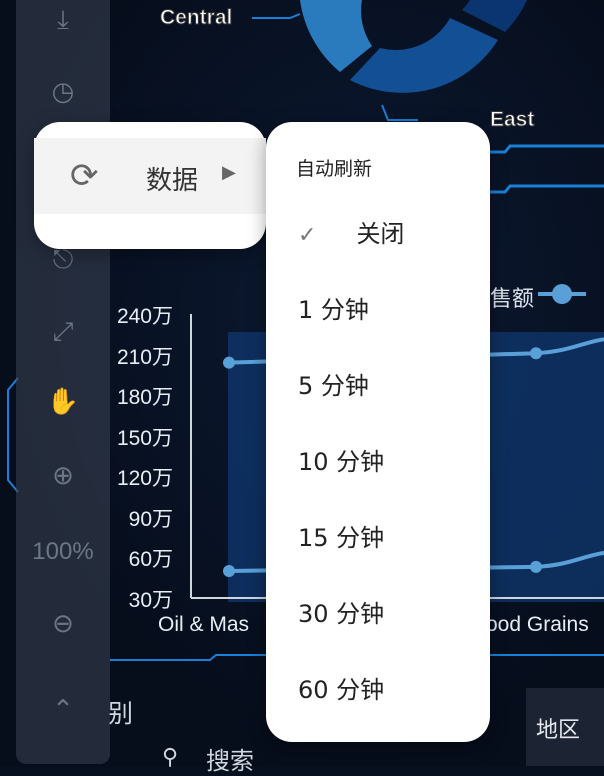  What do you see at coordinates (307, 235) in the screenshot?
I see `check-icon: ✓` at bounding box center [307, 235].